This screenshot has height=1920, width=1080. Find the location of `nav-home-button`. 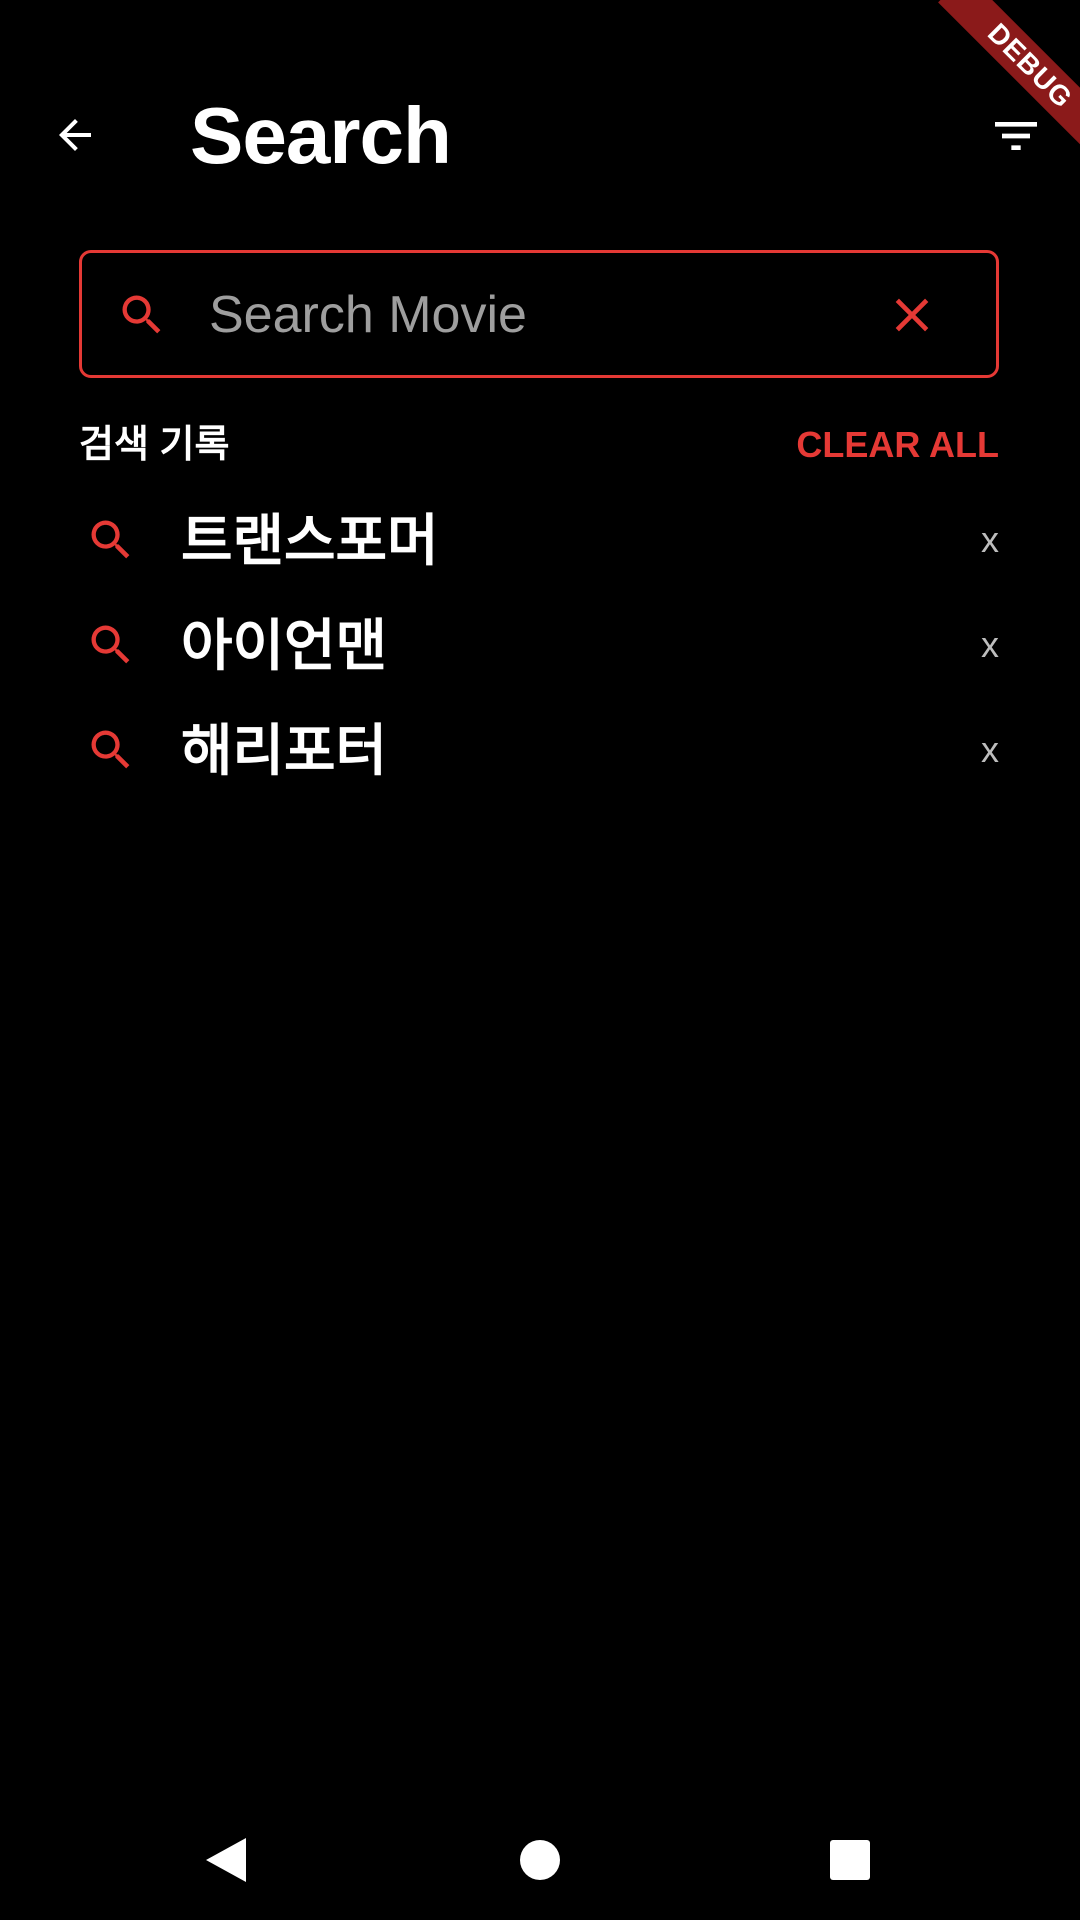

nav-home-button is located at coordinates (540, 1860).